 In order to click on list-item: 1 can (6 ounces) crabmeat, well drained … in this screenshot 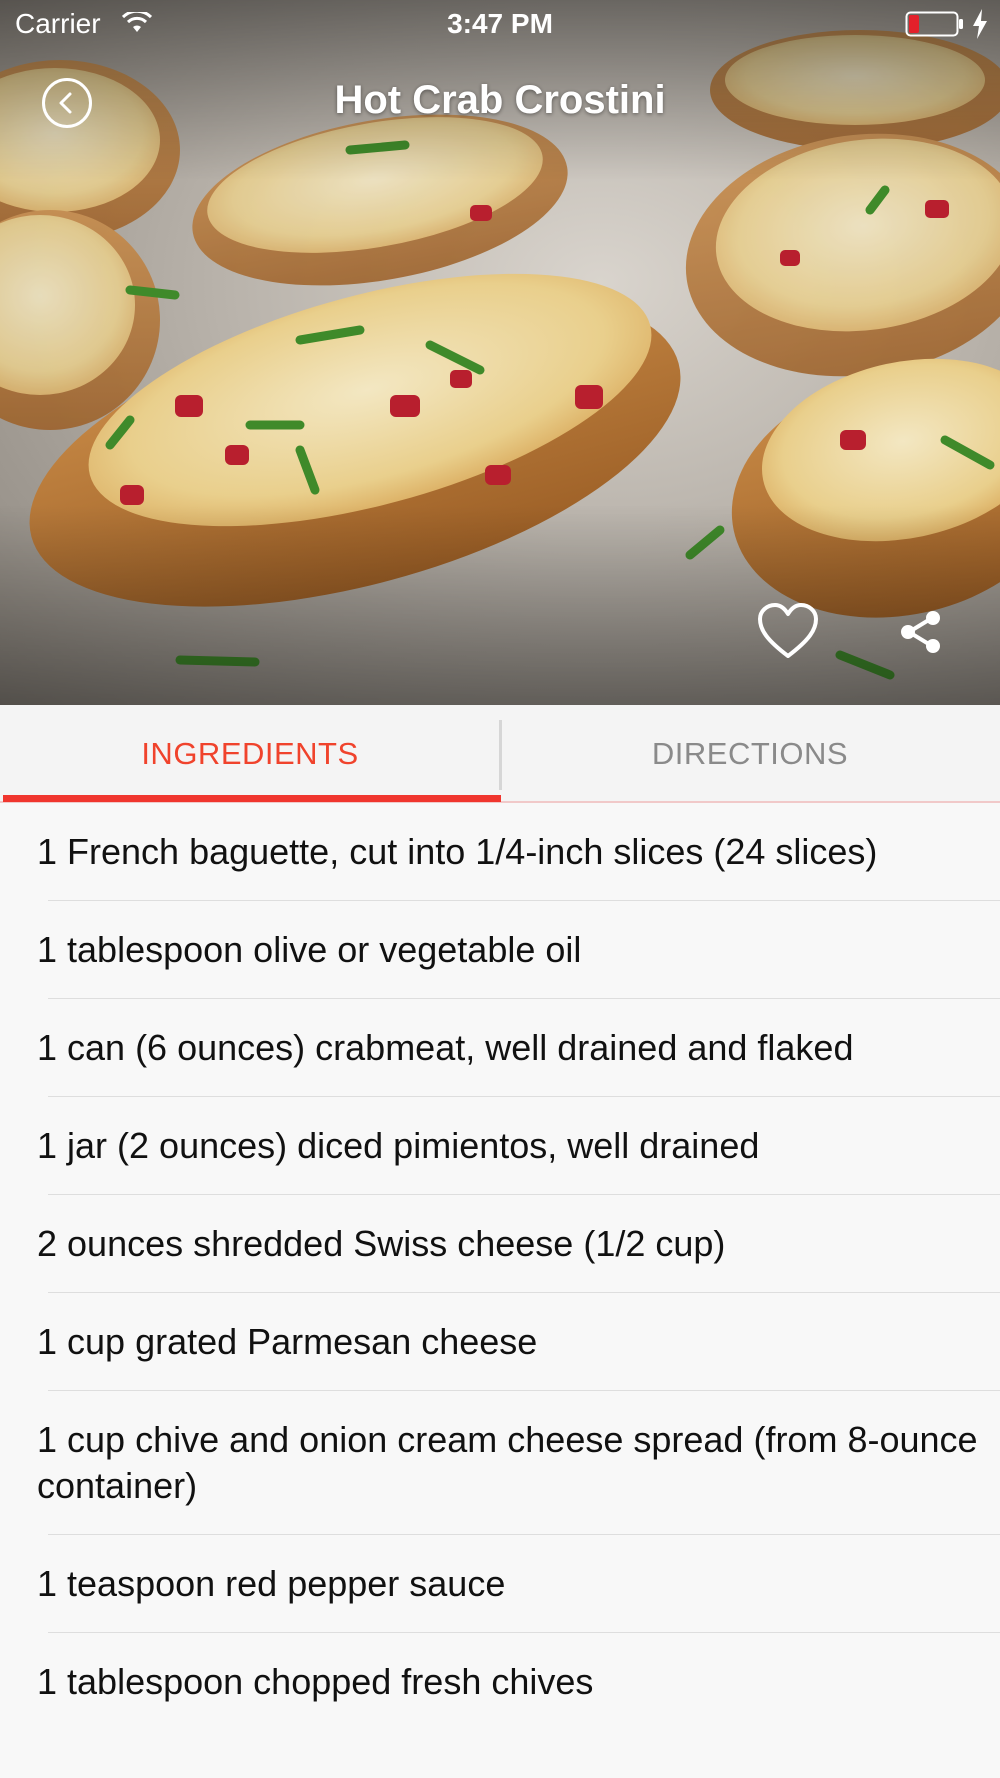, I will do `click(500, 1048)`.